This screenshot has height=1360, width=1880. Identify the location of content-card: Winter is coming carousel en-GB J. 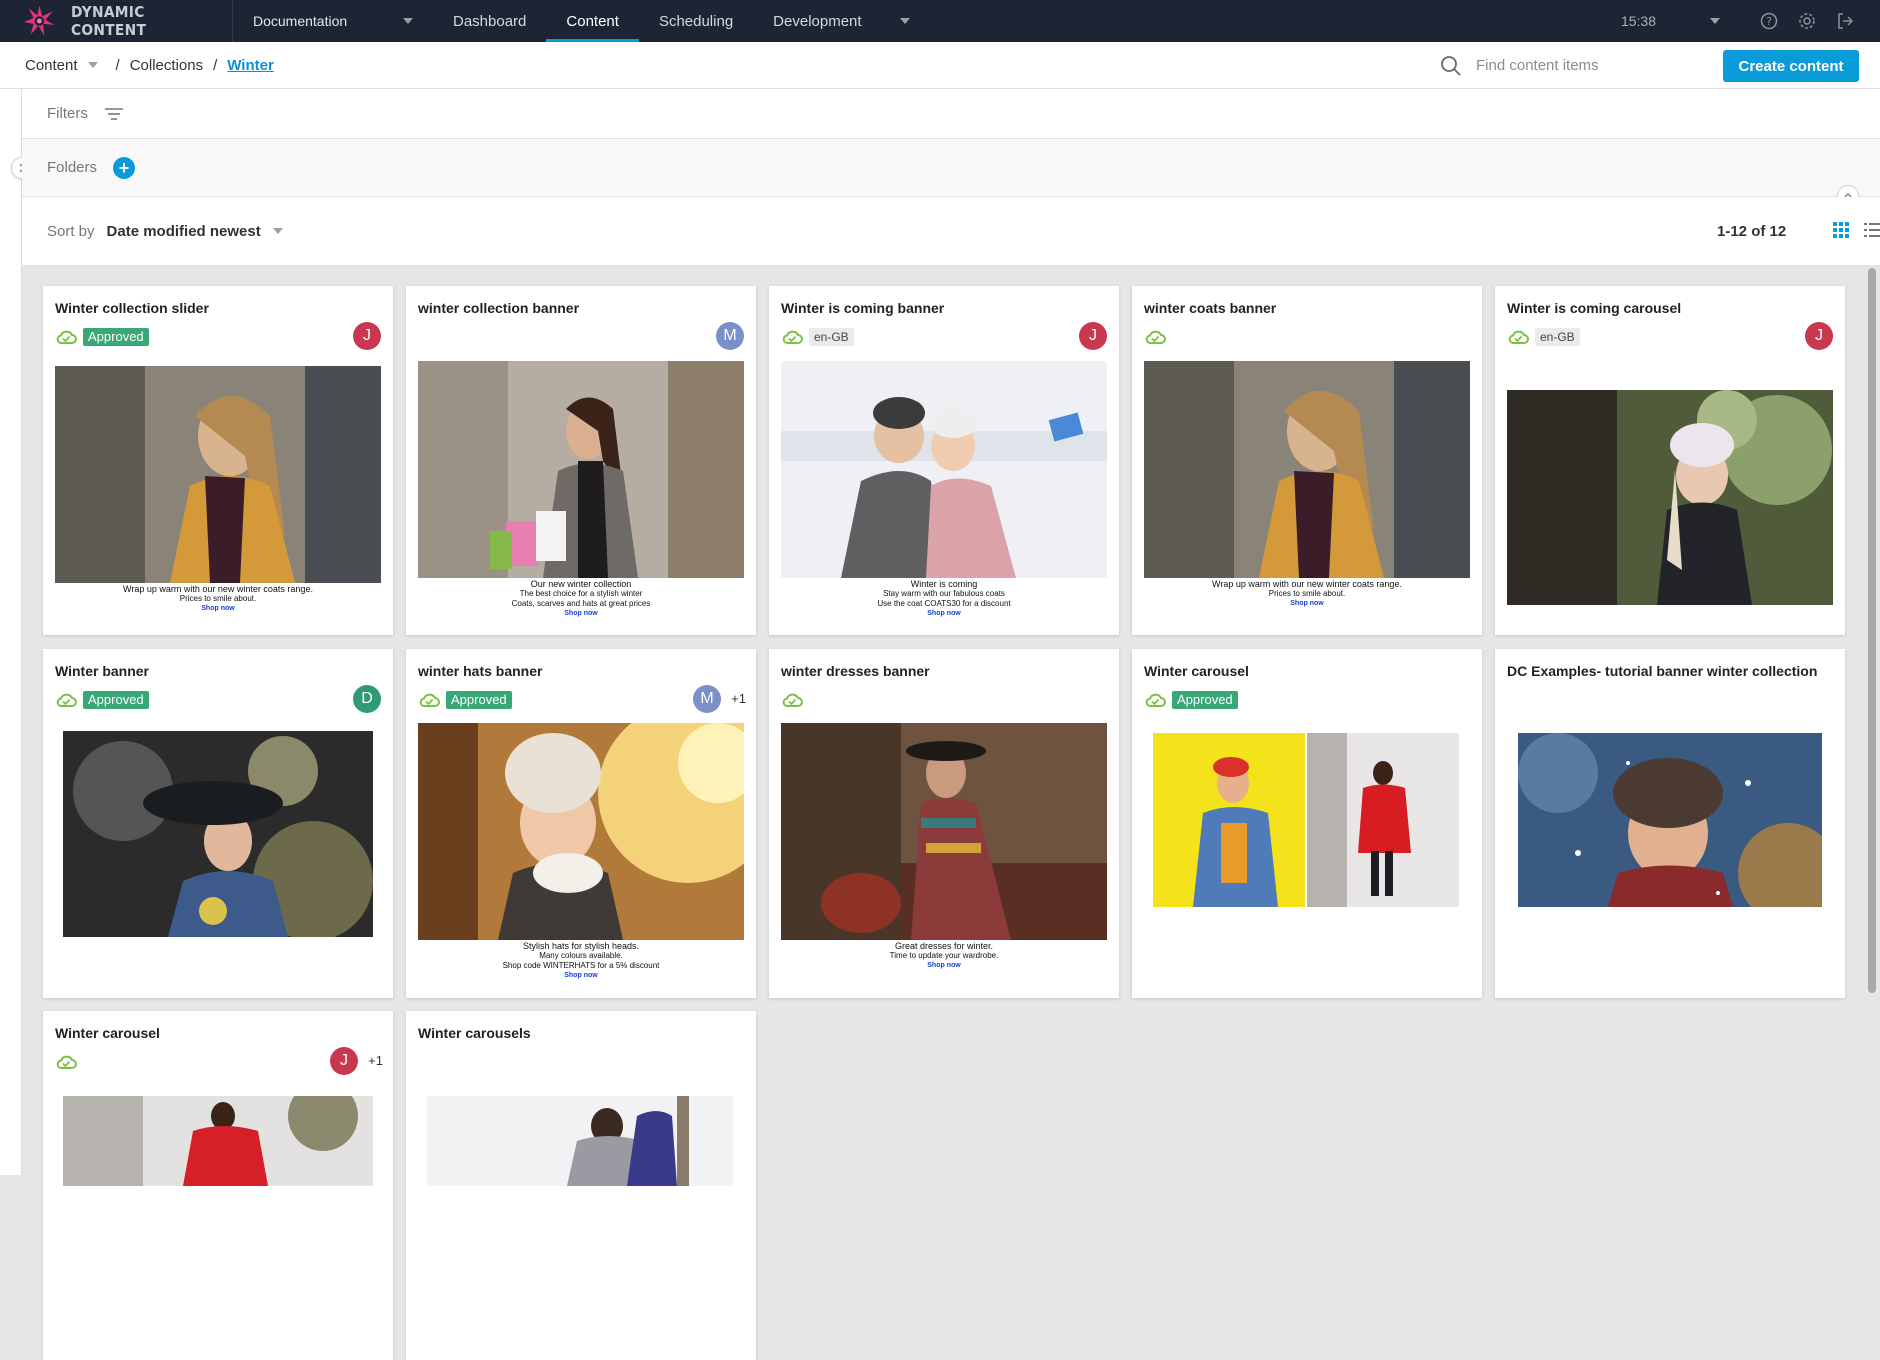
(1670, 460).